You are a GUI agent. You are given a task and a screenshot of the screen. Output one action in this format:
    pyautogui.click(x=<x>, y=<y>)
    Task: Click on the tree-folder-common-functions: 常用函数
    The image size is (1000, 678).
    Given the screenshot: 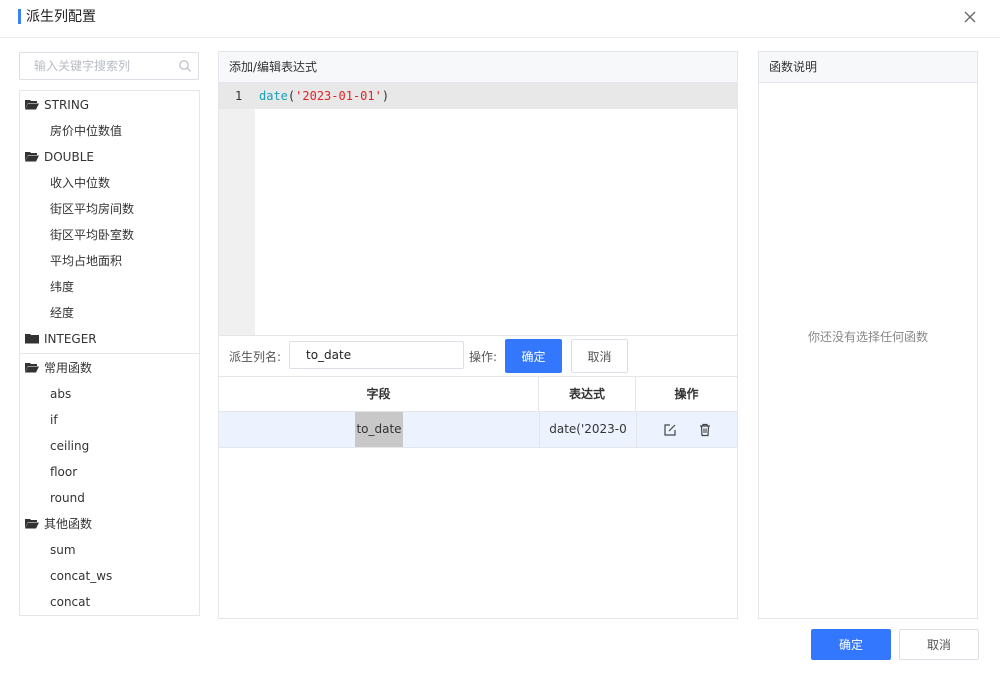 What is the action you would take?
    pyautogui.click(x=109, y=368)
    